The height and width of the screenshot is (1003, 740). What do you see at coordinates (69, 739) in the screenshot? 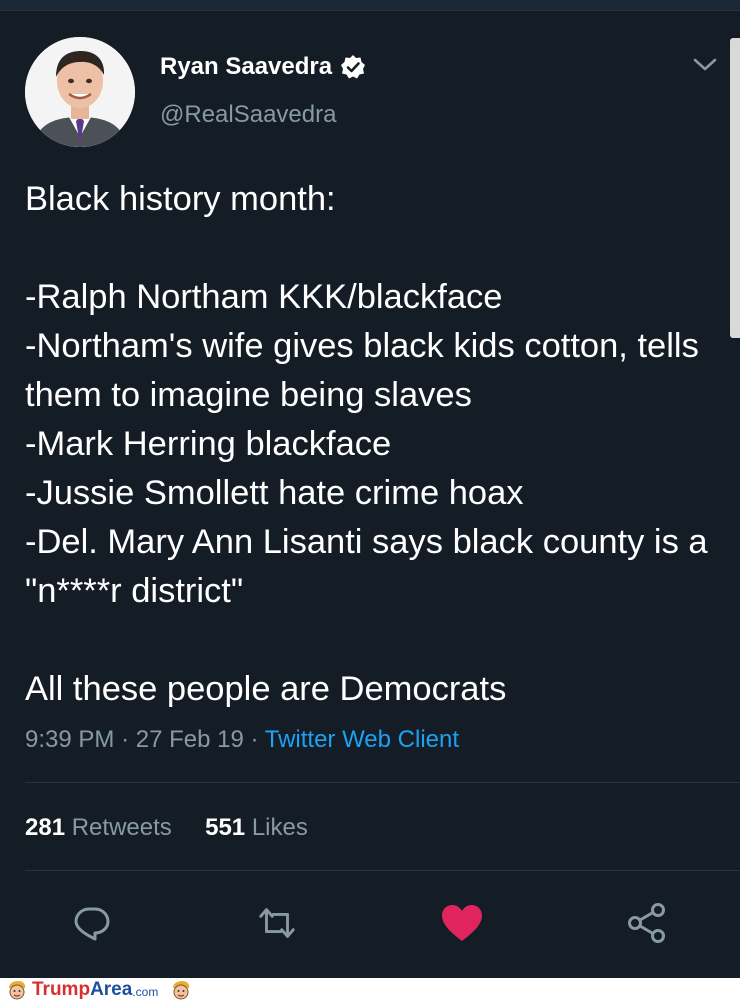
I see `tweet-time: 9:39 PM` at bounding box center [69, 739].